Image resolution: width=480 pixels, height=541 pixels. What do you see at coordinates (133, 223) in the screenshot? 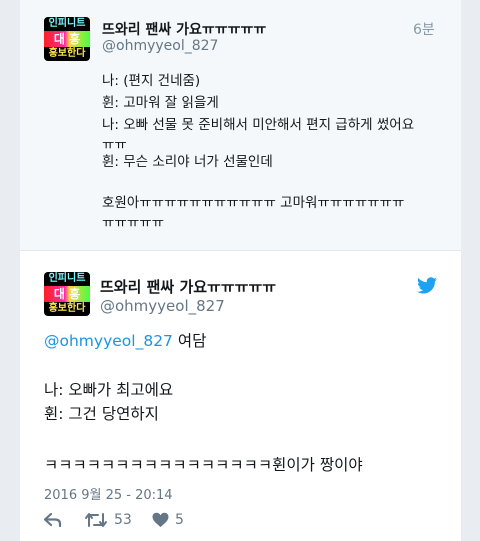
I see `tweet-text-line: ㅠㅠㅠㅠㅠ` at bounding box center [133, 223].